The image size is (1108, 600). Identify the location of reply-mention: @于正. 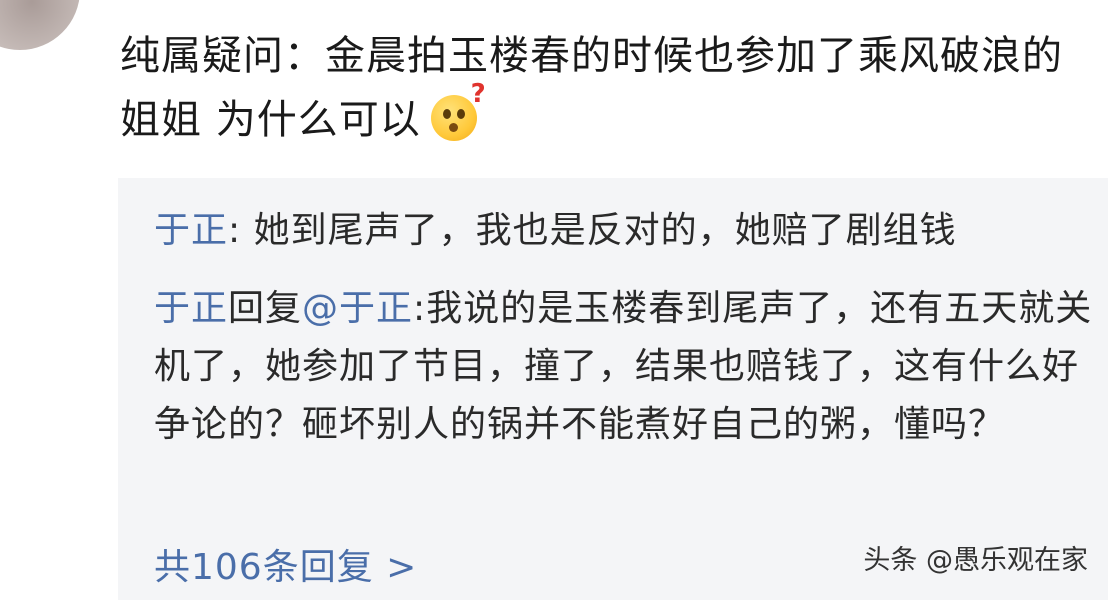
(357, 308).